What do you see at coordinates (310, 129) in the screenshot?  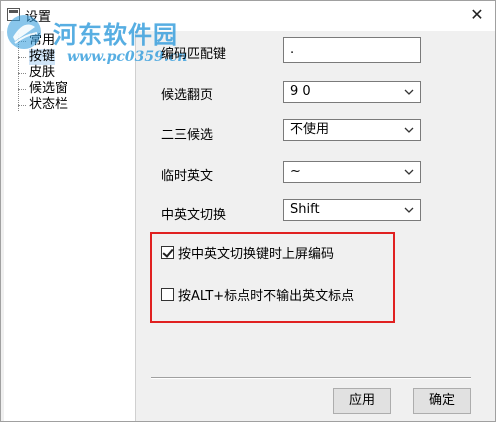 I see `second-third-candidate-value: 不使用` at bounding box center [310, 129].